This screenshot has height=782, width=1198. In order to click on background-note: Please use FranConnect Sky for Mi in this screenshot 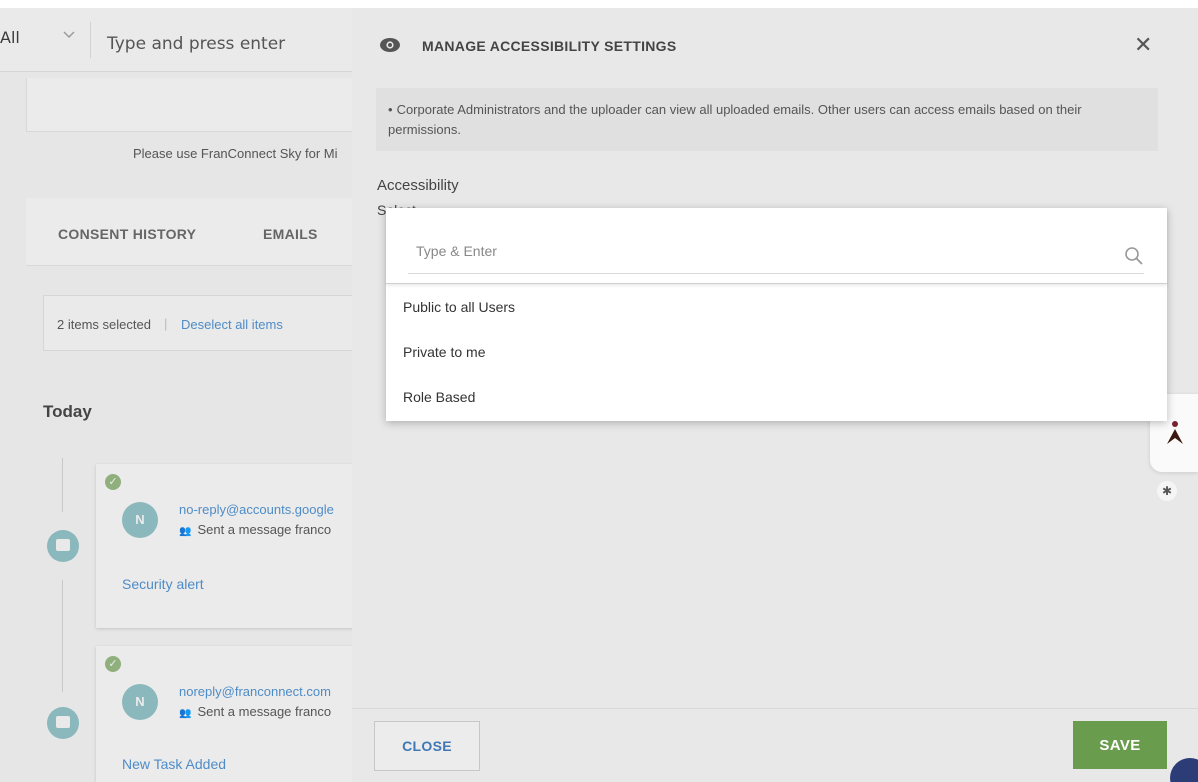, I will do `click(235, 153)`.